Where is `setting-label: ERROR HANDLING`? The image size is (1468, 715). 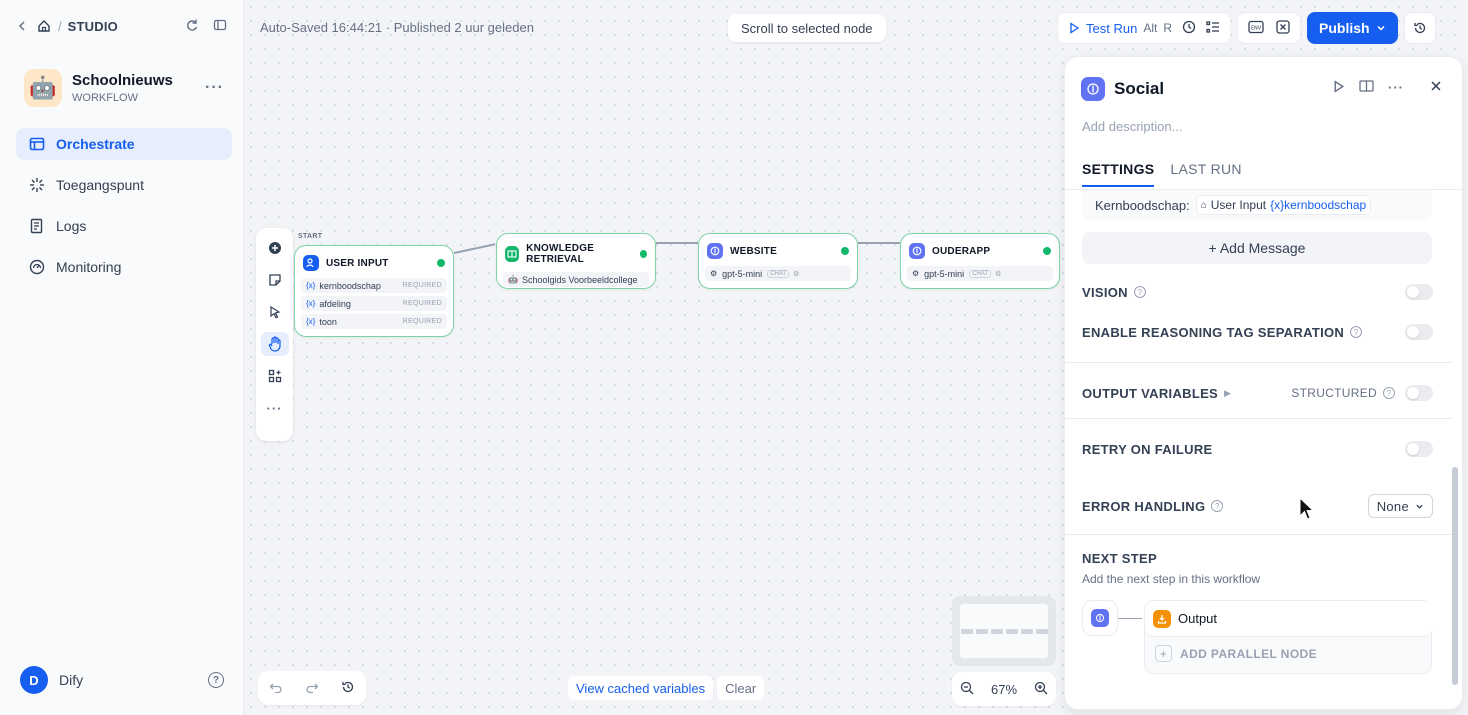
setting-label: ERROR HANDLING is located at coordinates (1144, 506).